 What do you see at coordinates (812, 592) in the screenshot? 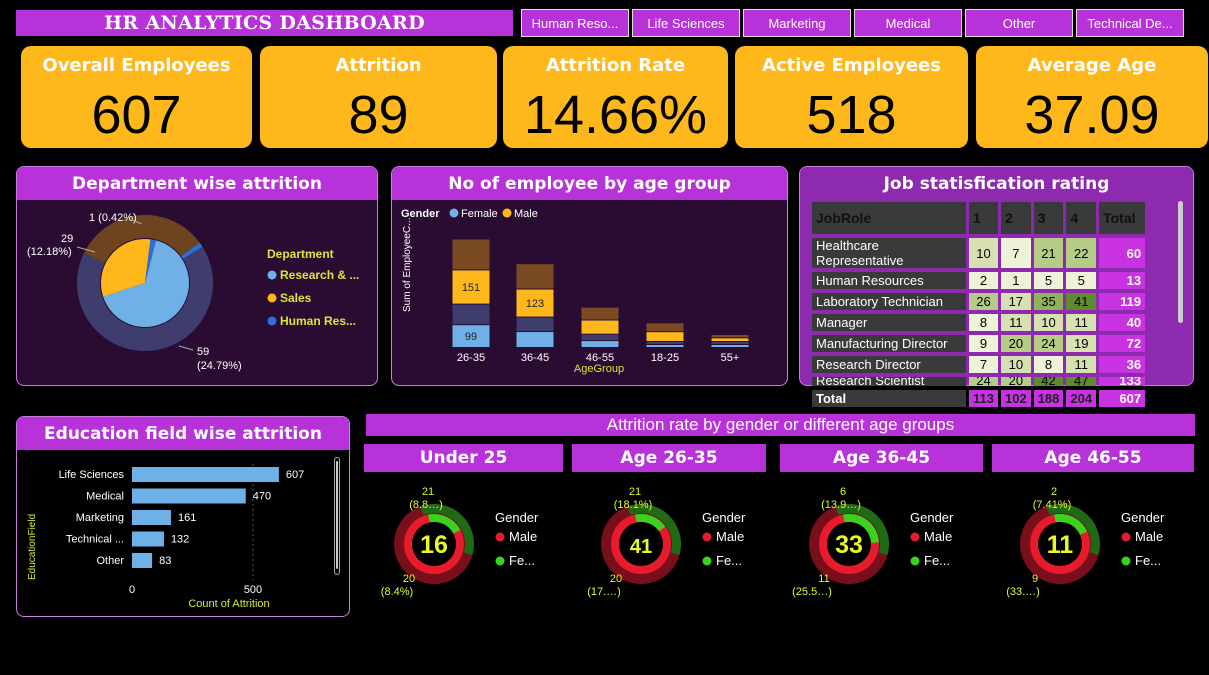
I see `donut-bottom-pct: (25.5…)` at bounding box center [812, 592].